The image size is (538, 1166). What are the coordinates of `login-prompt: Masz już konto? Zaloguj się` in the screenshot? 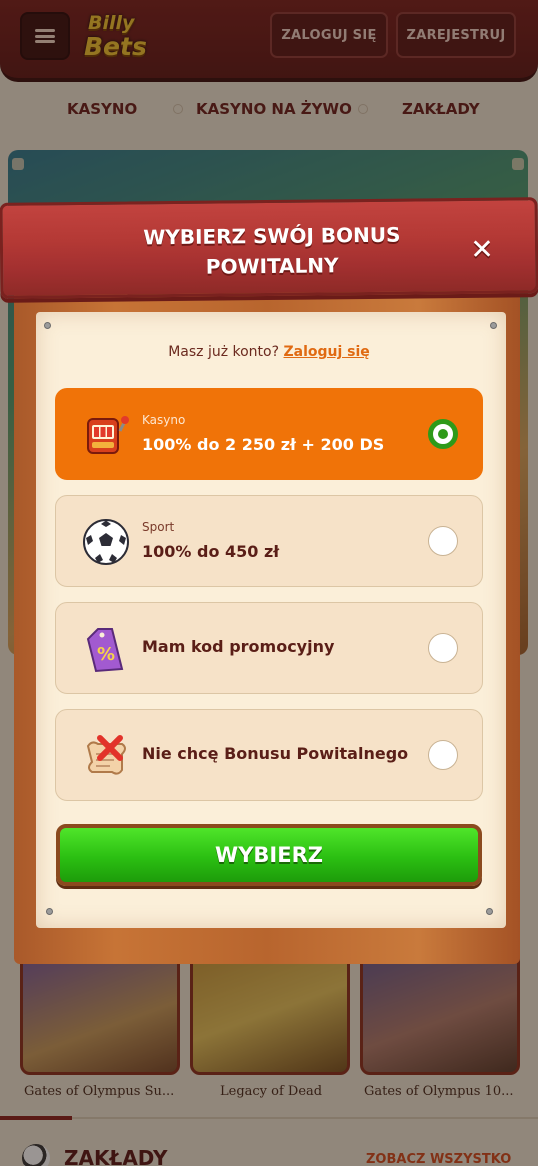 It's located at (269, 352).